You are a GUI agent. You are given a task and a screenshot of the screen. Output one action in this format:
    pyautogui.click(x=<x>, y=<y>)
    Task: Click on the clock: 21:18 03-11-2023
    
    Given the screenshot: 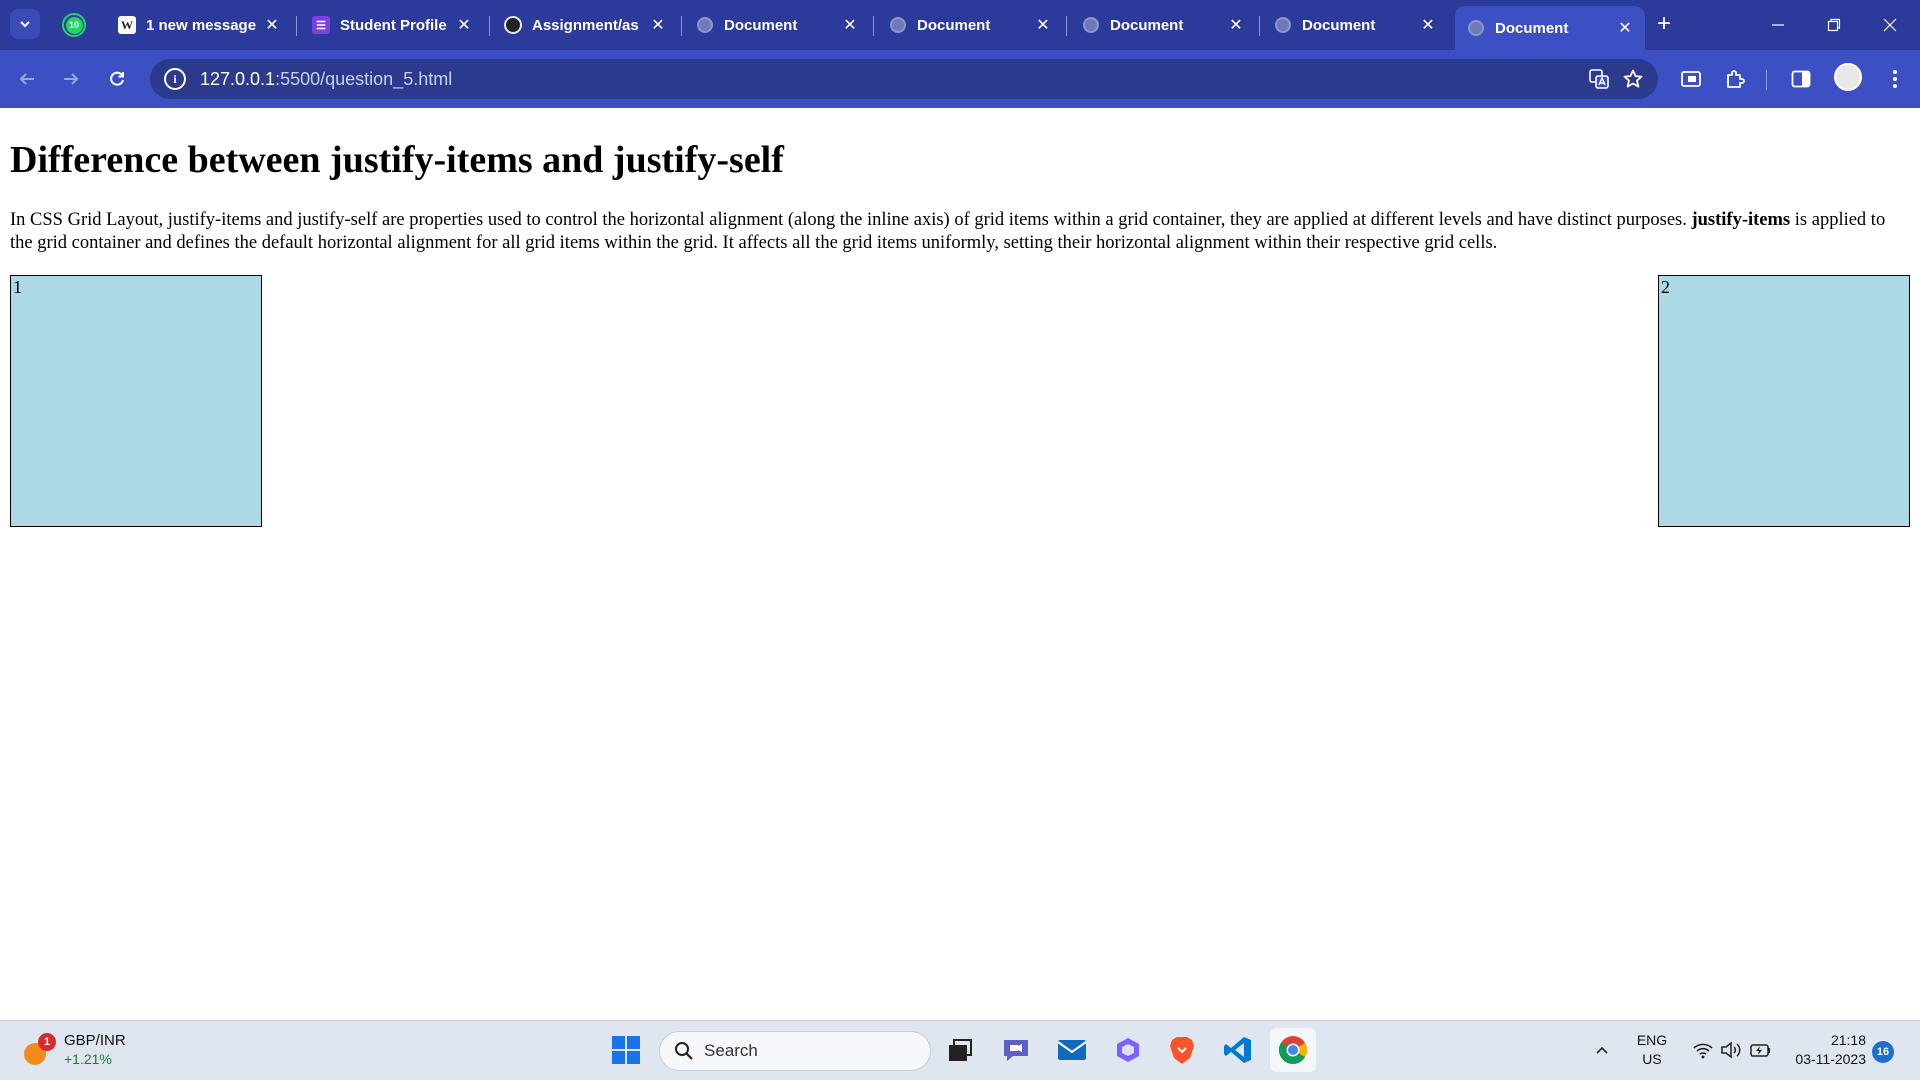 What is the action you would take?
    pyautogui.click(x=1825, y=1050)
    